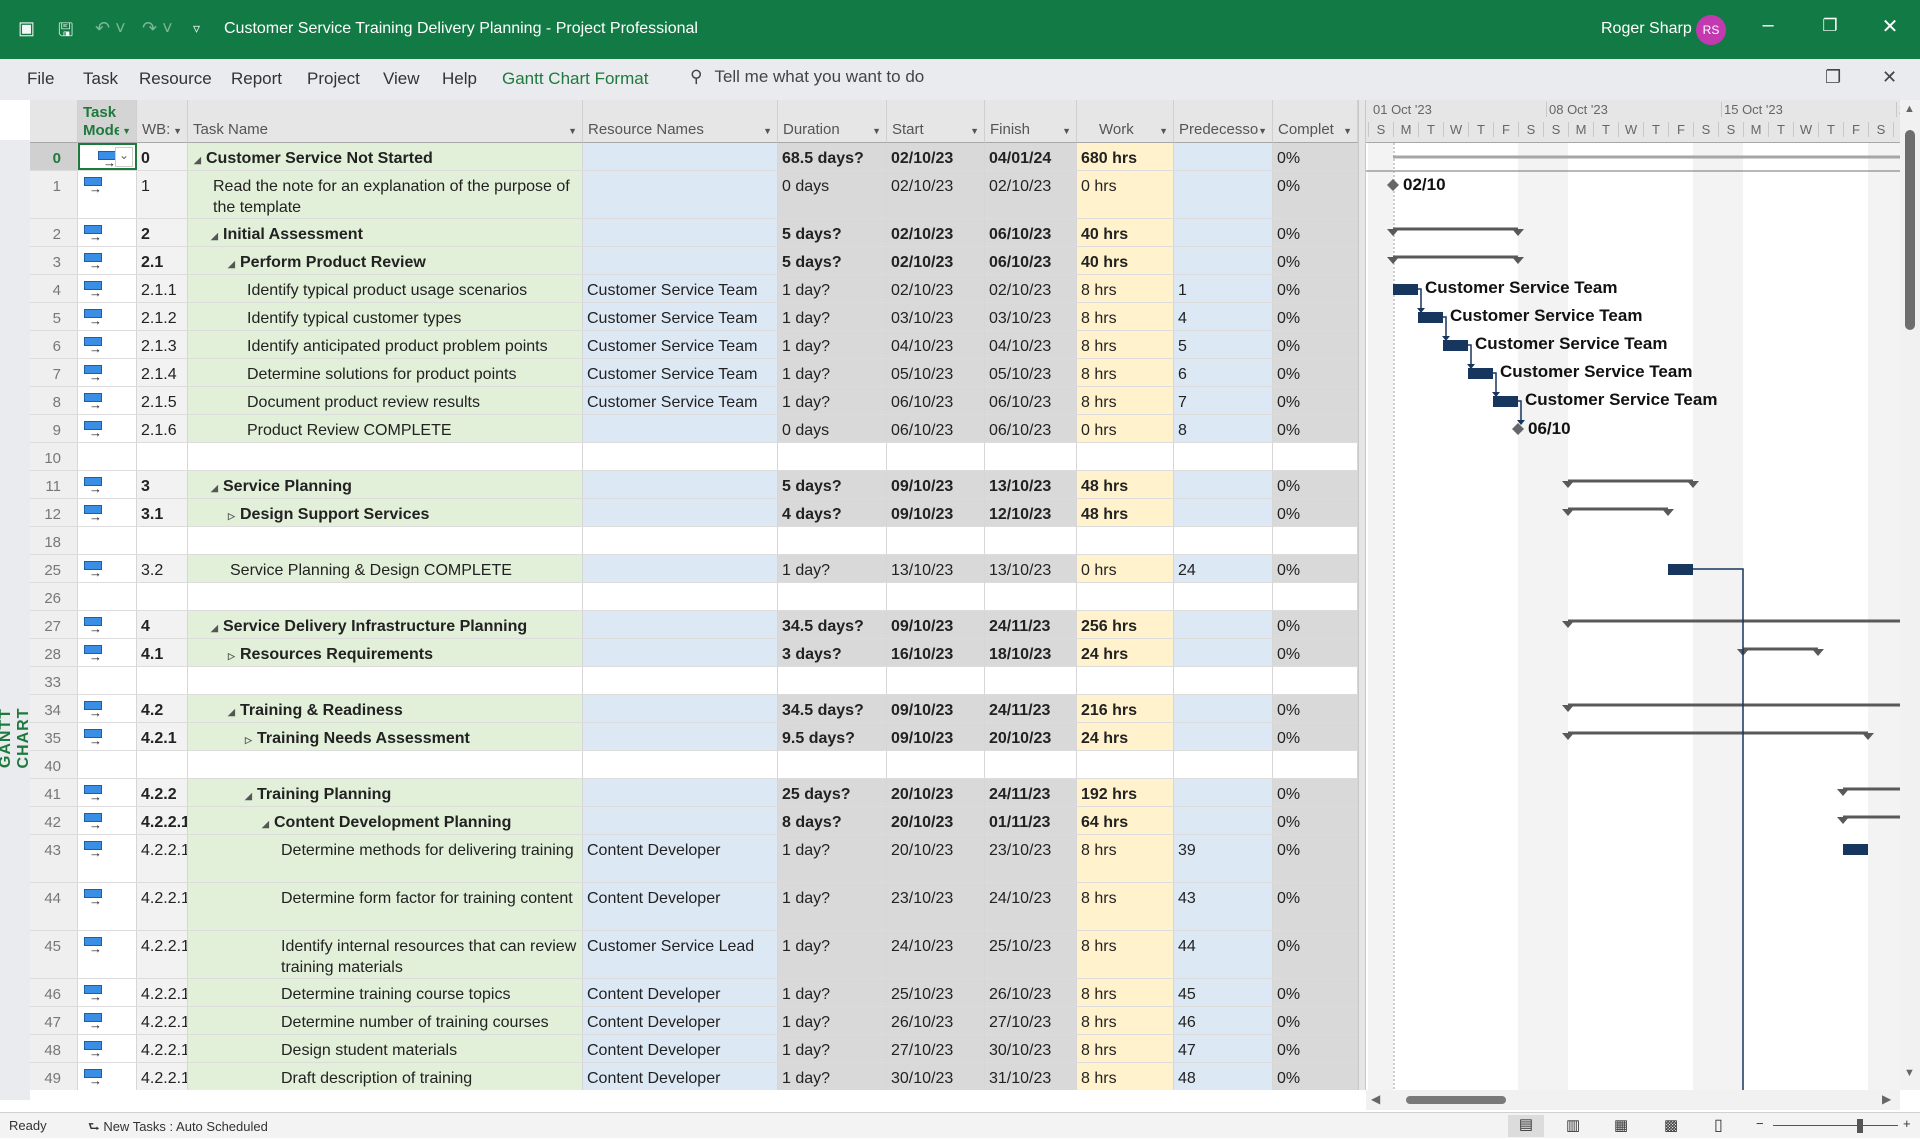 This screenshot has width=1920, height=1140. Describe the element at coordinates (54, 288) in the screenshot. I see `row-number: 4` at that location.